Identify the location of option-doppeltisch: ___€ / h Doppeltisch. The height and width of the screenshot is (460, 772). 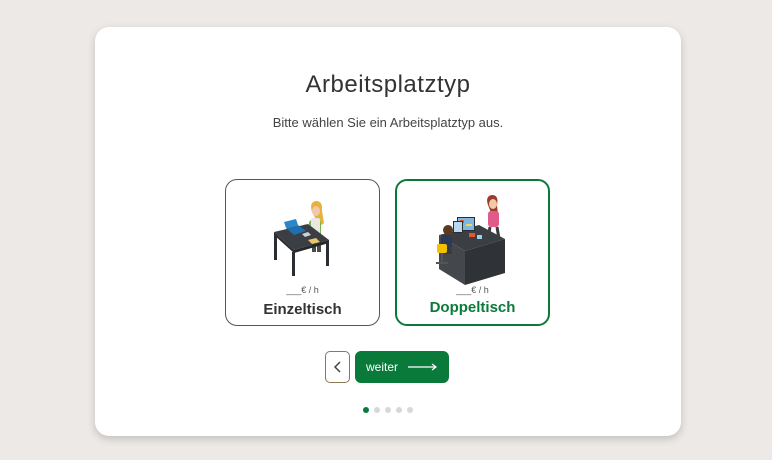
(472, 252).